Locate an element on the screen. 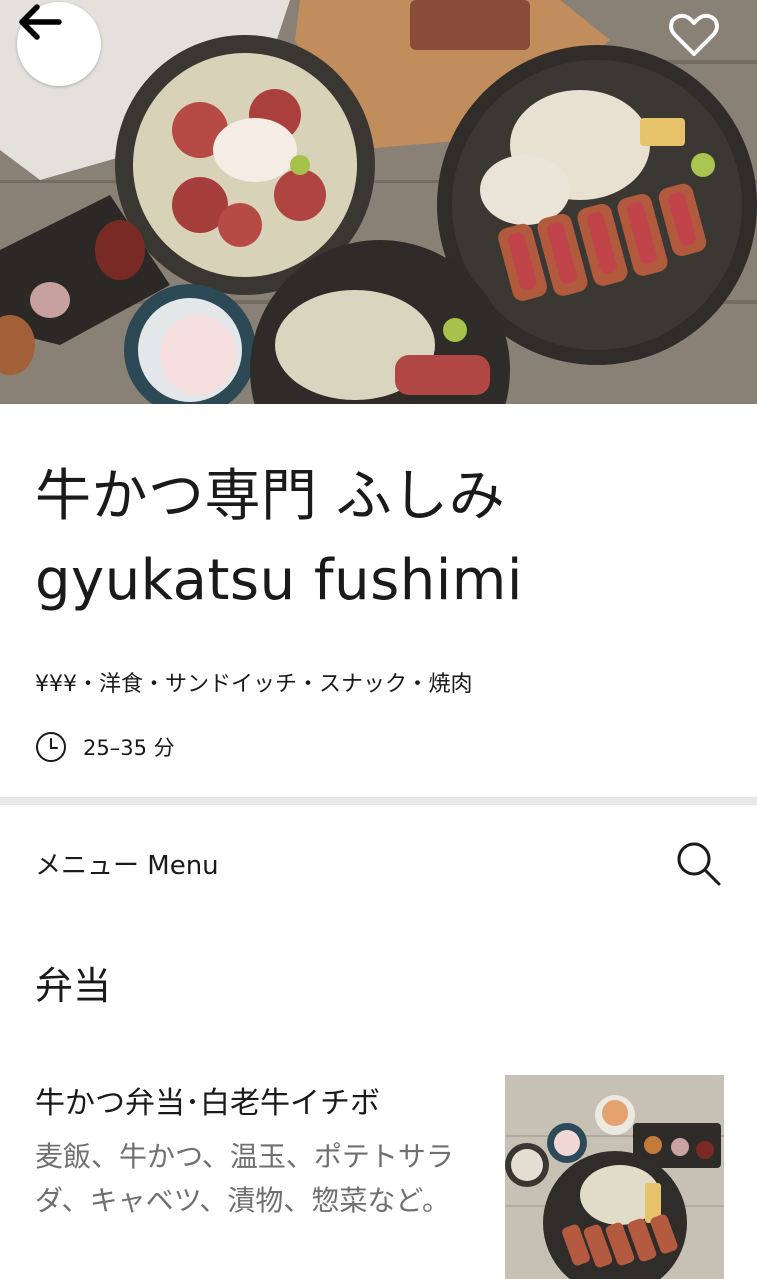 The width and height of the screenshot is (757, 1279). bento-photo is located at coordinates (614, 1177).